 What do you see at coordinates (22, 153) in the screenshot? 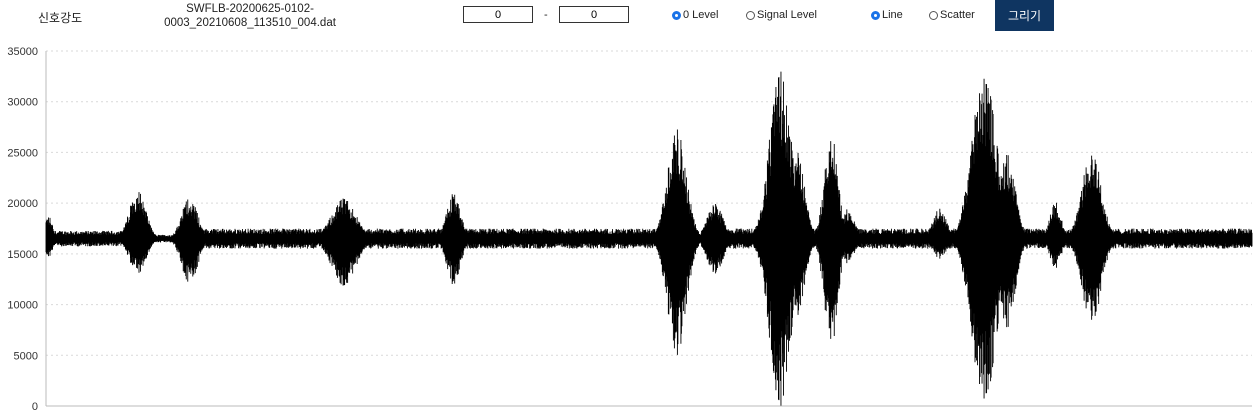
I see `y-tick-label: 25000` at bounding box center [22, 153].